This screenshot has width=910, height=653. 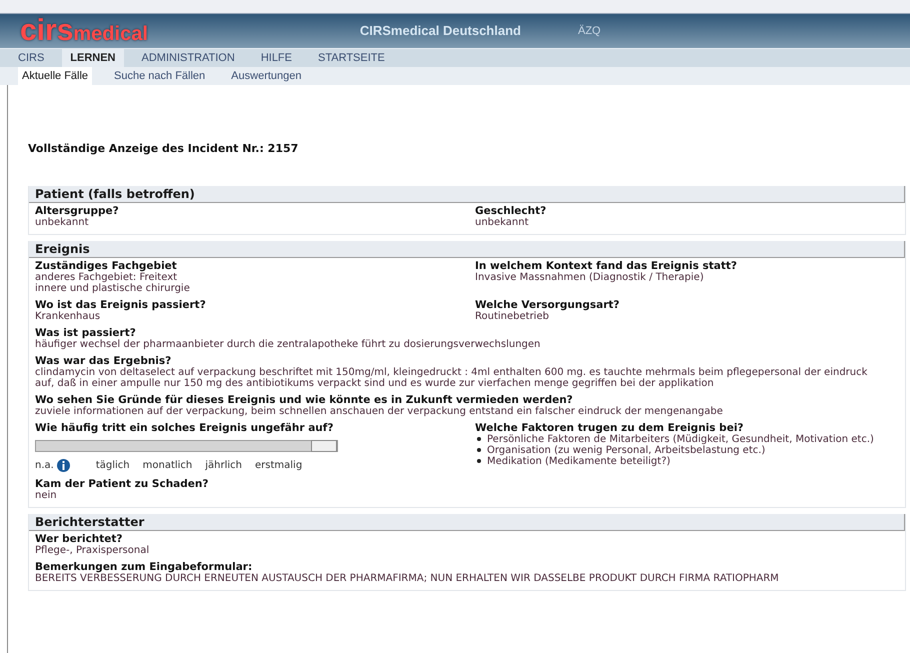 What do you see at coordinates (93, 58) in the screenshot?
I see `nav-tab: LERNEN` at bounding box center [93, 58].